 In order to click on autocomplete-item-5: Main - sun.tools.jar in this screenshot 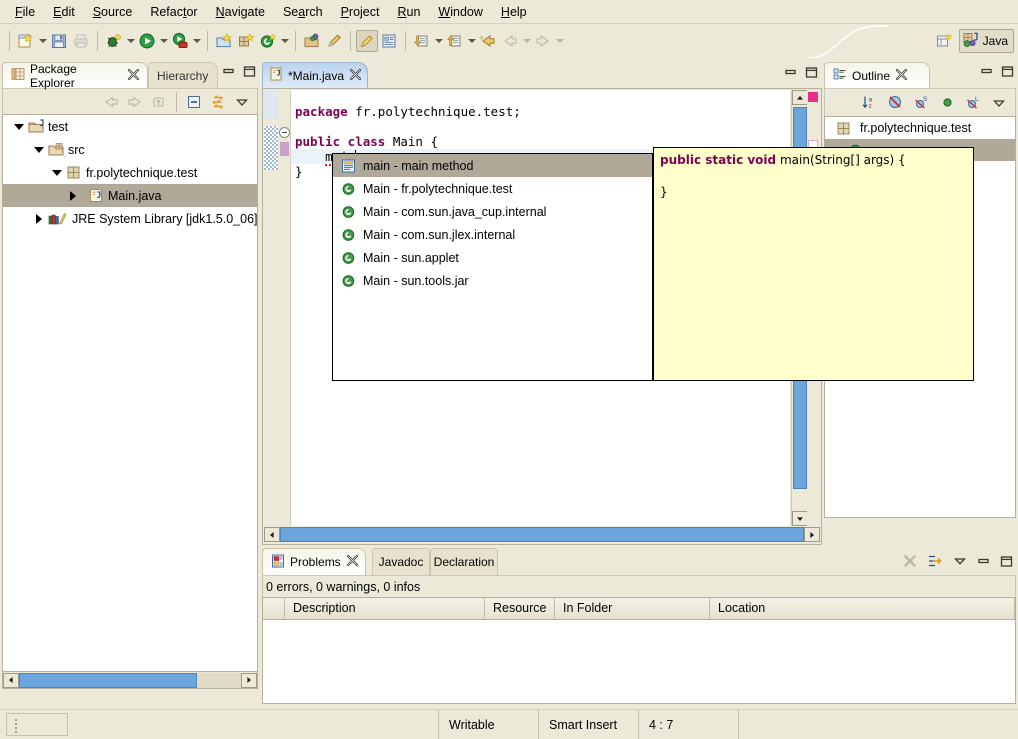, I will do `click(492, 280)`.